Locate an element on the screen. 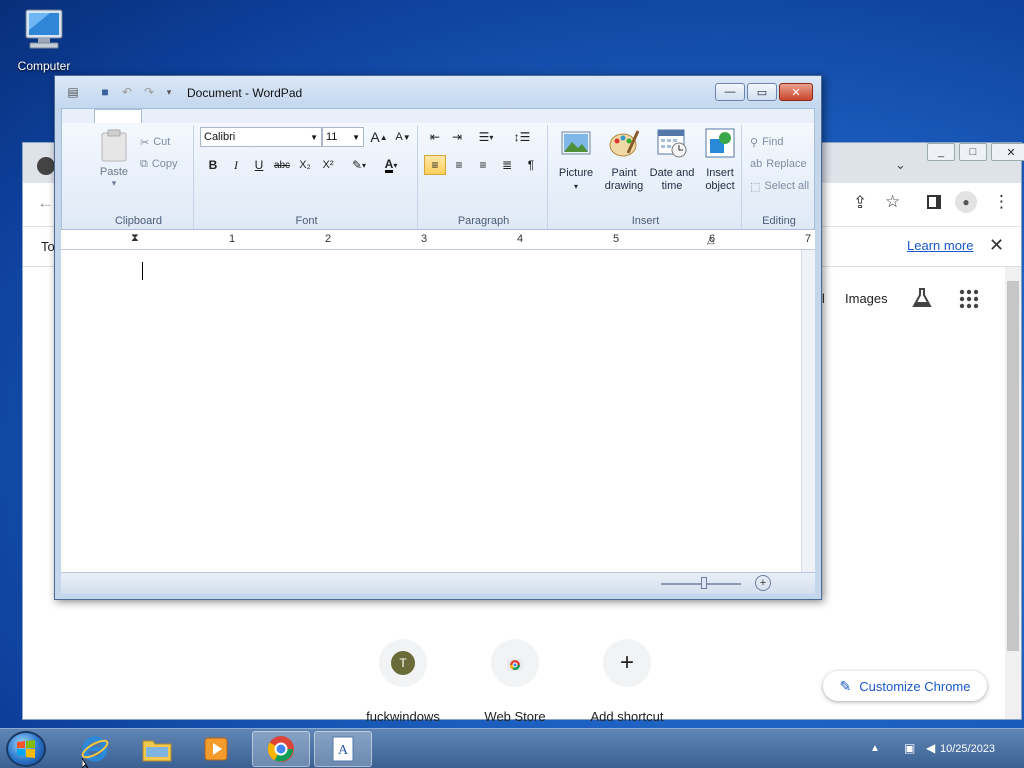 Image resolution: width=1024 pixels, height=768 pixels. find-button: ⚲ Find is located at coordinates (766, 142).